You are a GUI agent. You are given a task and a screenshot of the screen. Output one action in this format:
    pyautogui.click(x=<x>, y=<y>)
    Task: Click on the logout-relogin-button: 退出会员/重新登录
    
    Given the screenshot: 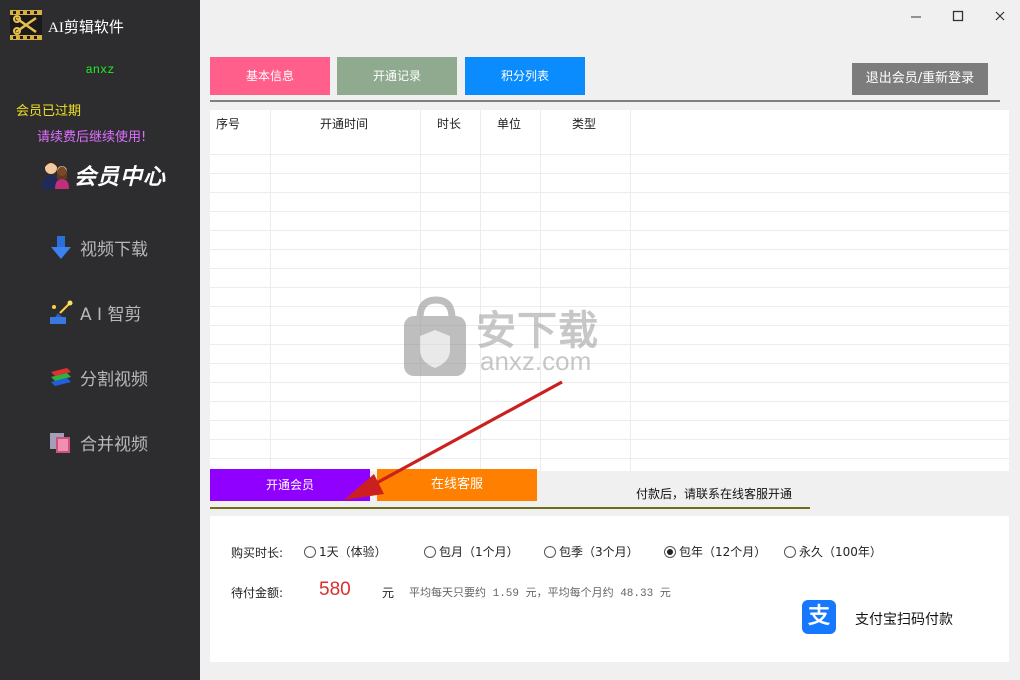 What is the action you would take?
    pyautogui.click(x=920, y=79)
    